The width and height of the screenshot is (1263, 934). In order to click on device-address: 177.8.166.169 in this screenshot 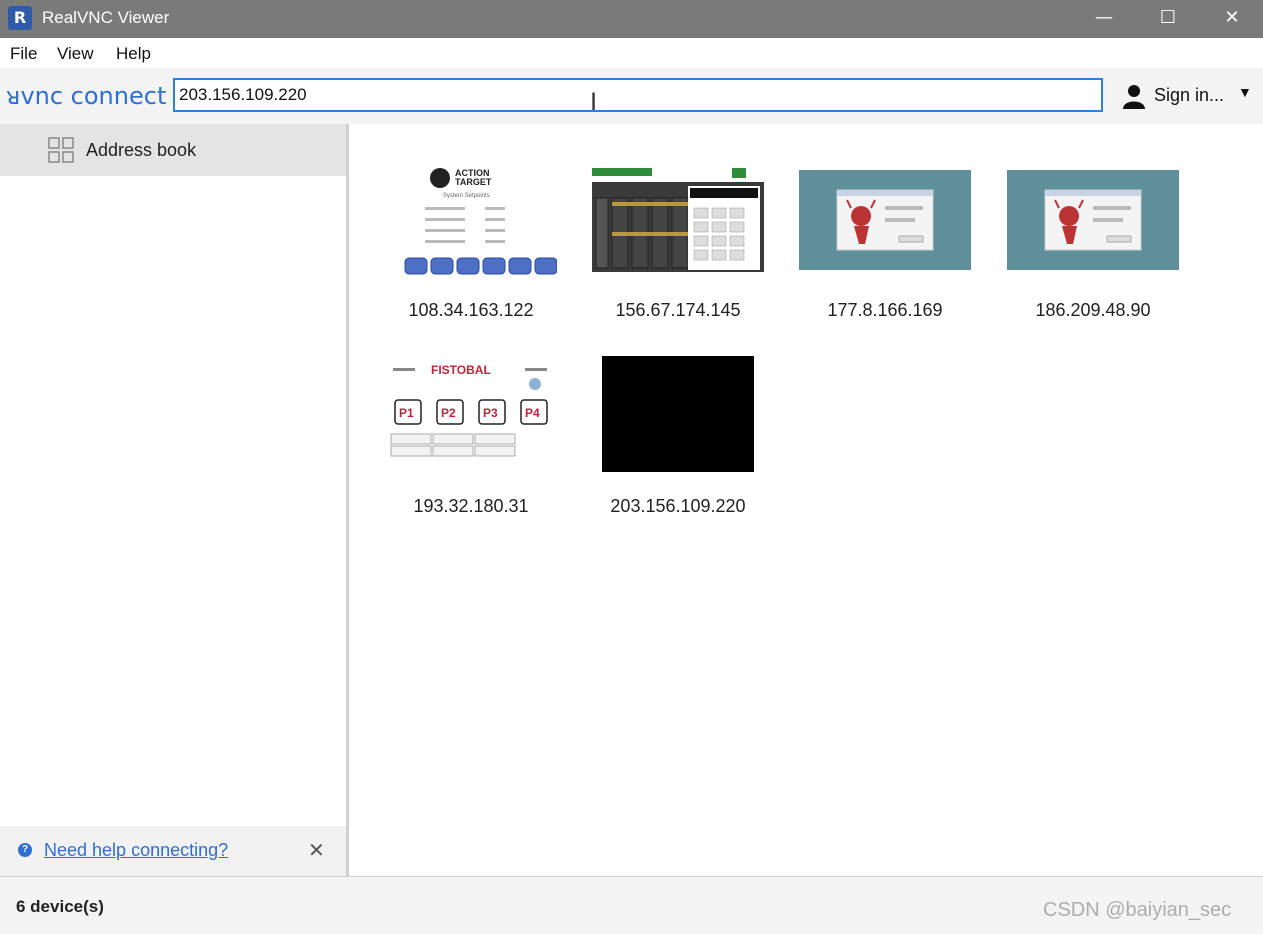, I will do `click(885, 310)`.